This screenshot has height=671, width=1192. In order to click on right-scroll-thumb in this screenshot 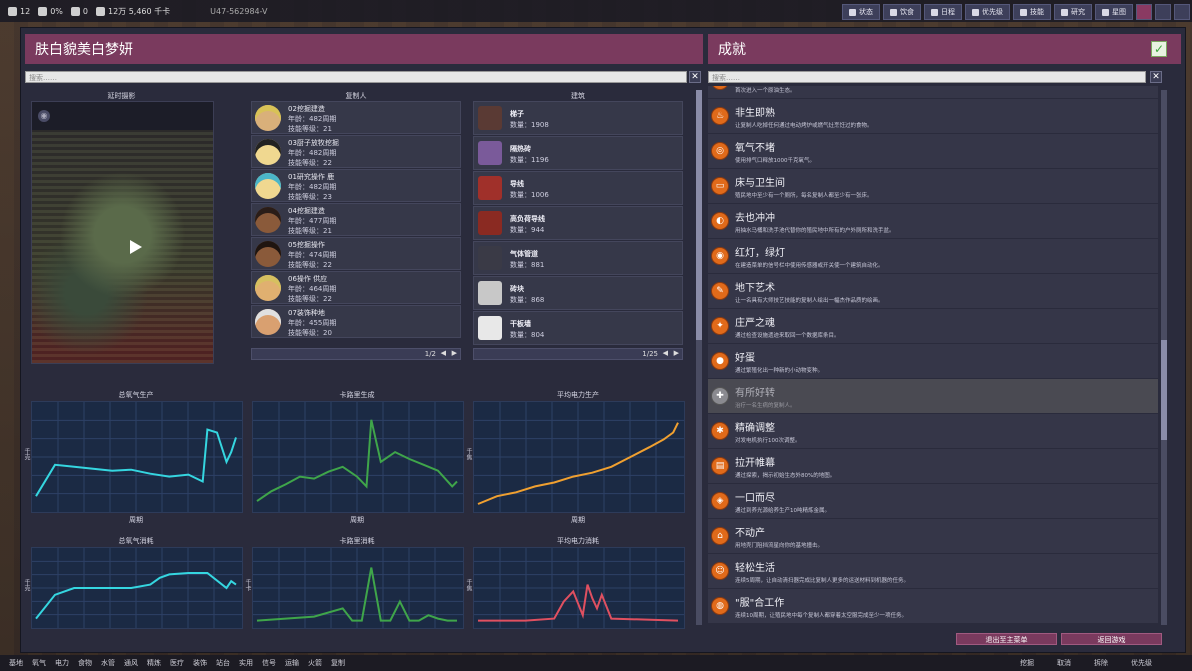, I will do `click(1164, 390)`.